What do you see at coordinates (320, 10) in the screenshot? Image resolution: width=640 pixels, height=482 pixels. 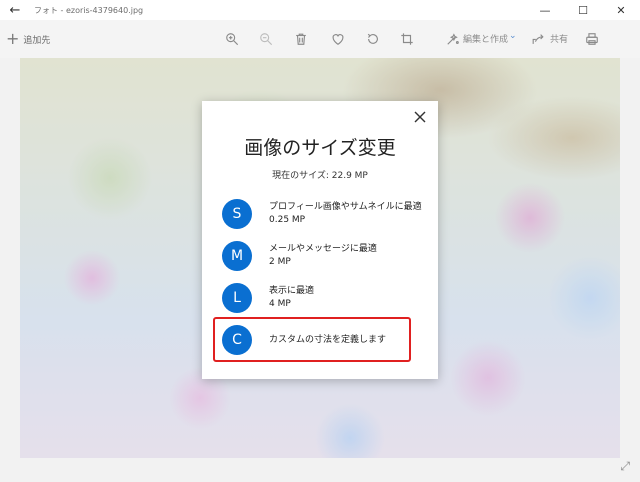 I see `title-bar: ← フォト - ezoris-4379640.jpg — ☐ ✕` at bounding box center [320, 10].